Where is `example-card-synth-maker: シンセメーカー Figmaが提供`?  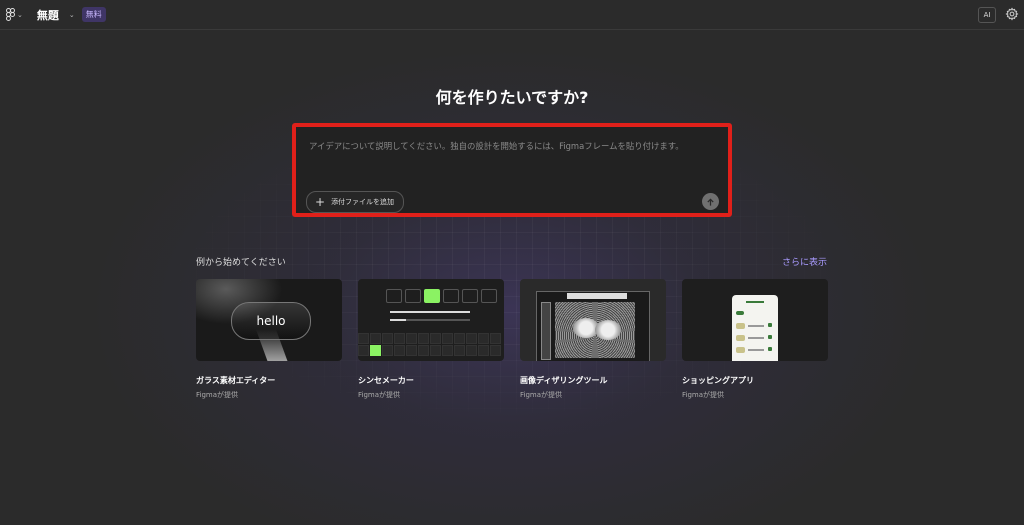 example-card-synth-maker: シンセメーカー Figmaが提供 is located at coordinates (431, 339).